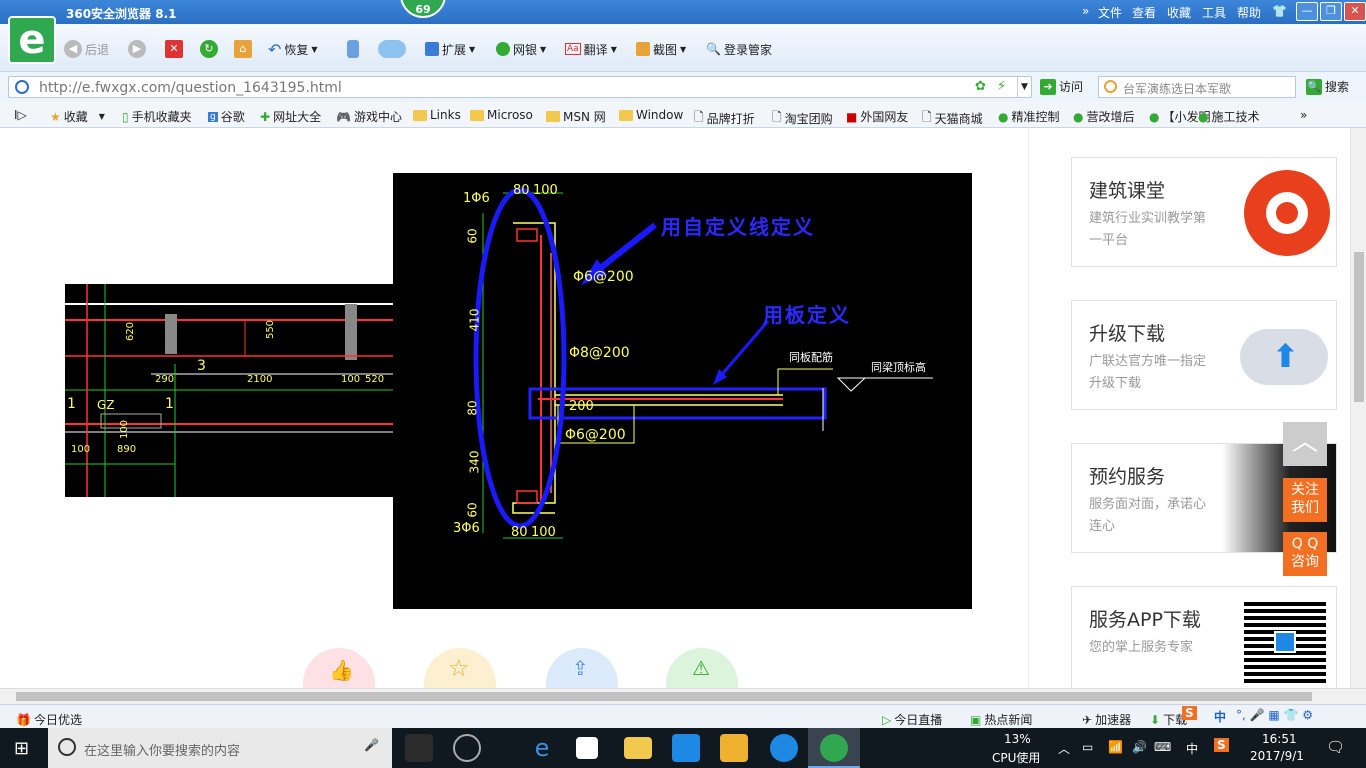 The width and height of the screenshot is (1366, 768). I want to click on phone-button, so click(353, 49).